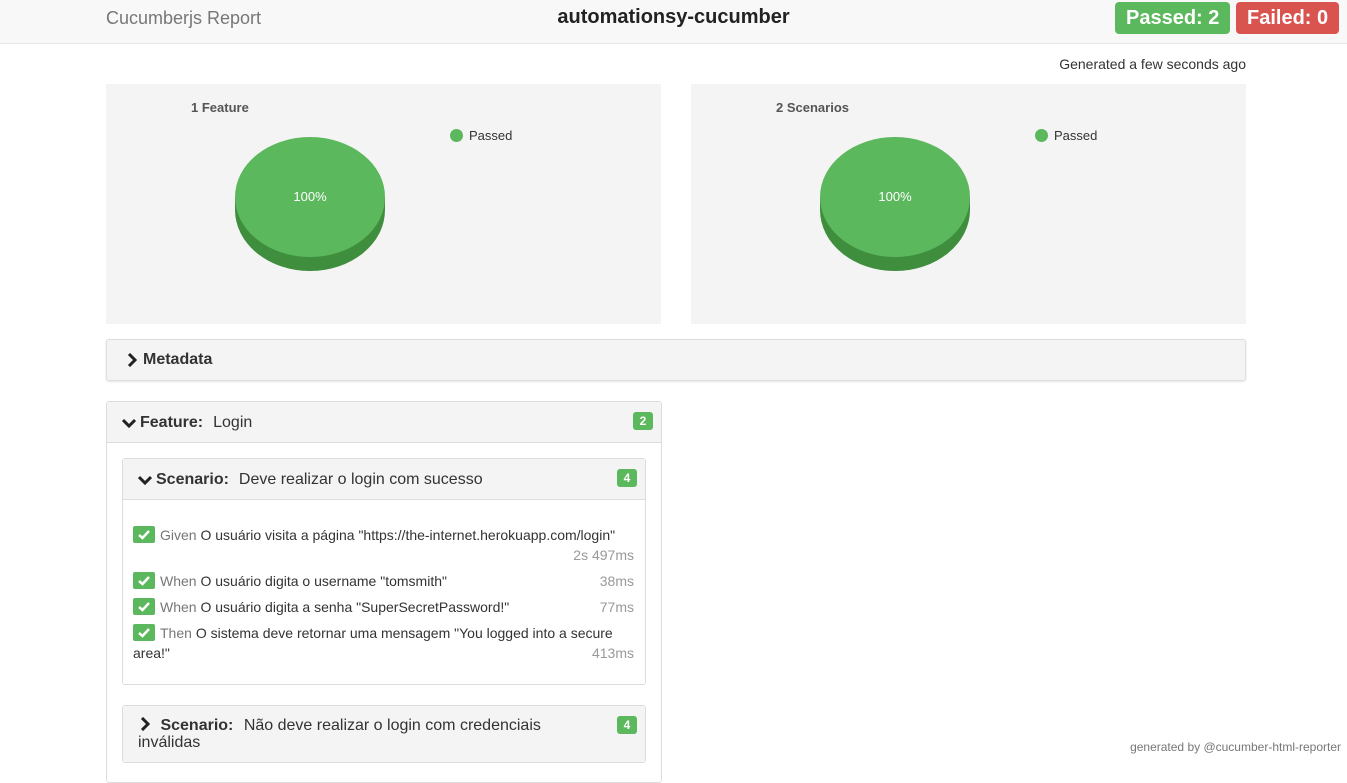 This screenshot has height=783, width=1347. I want to click on metadata-toggle: Metadata, so click(168, 360).